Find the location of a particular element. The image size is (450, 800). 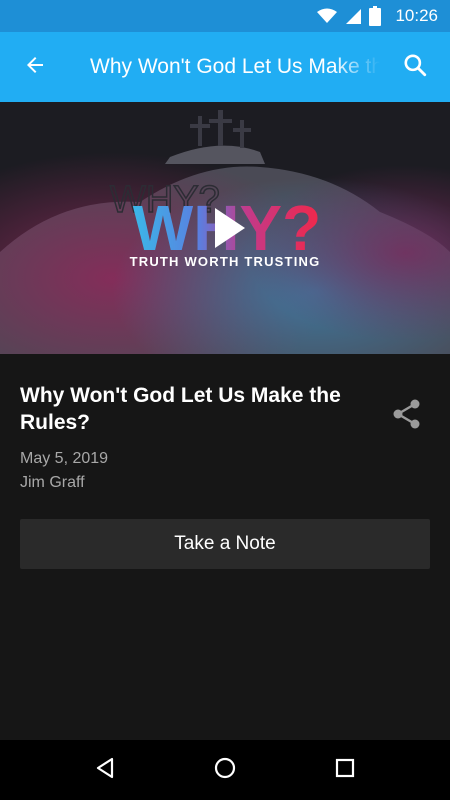

back-button is located at coordinates (35, 67).